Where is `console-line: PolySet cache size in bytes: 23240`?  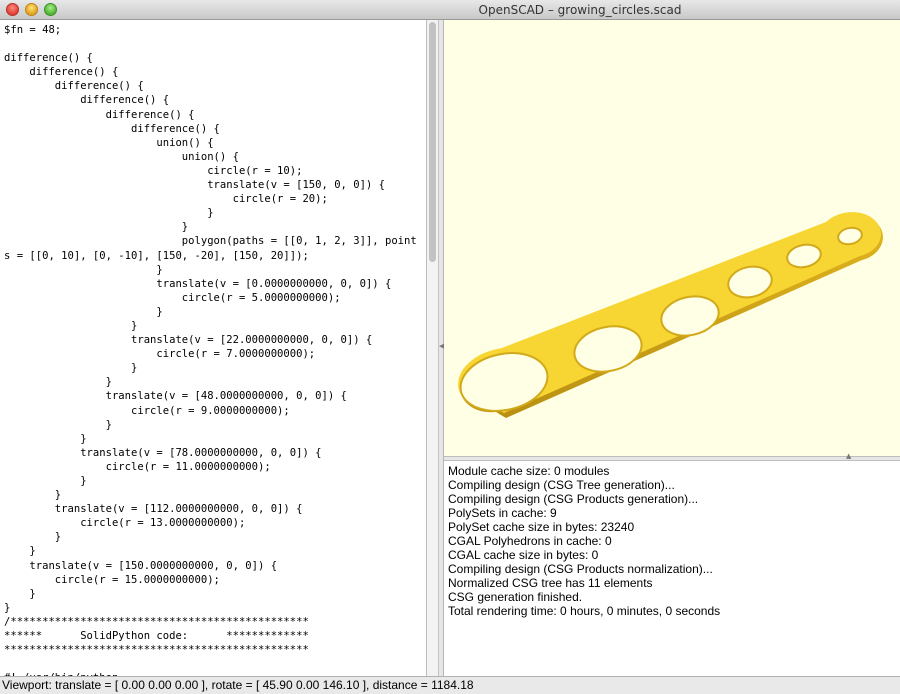
console-line: PolySet cache size in bytes: 23240 is located at coordinates (541, 527).